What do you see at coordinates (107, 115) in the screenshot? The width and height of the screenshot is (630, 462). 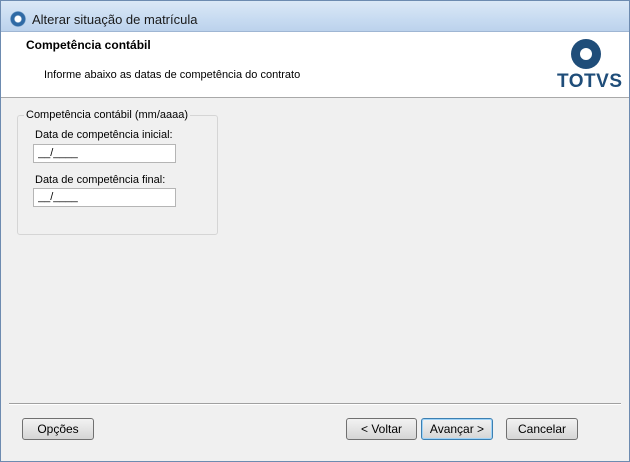 I see `groupbox-label: Competência contábil (mm/aaaa)` at bounding box center [107, 115].